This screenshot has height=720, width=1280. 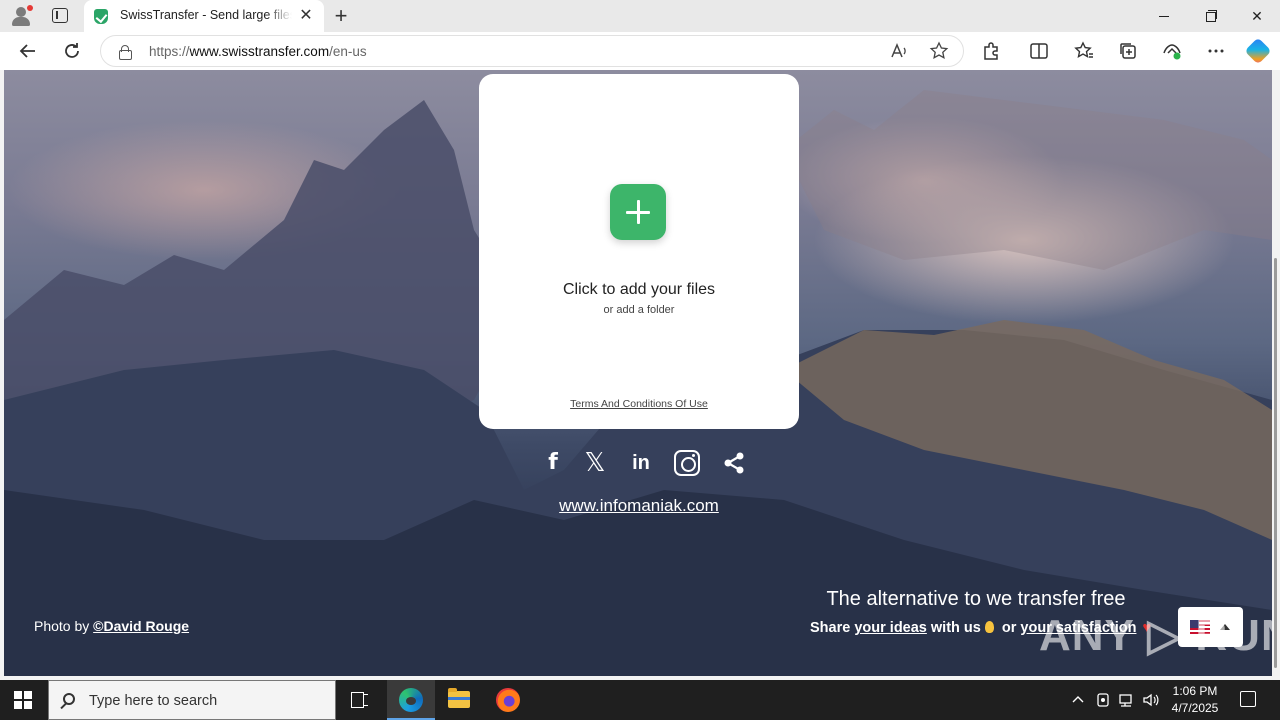 I want to click on search-placeholder: Type here to search, so click(x=153, y=701).